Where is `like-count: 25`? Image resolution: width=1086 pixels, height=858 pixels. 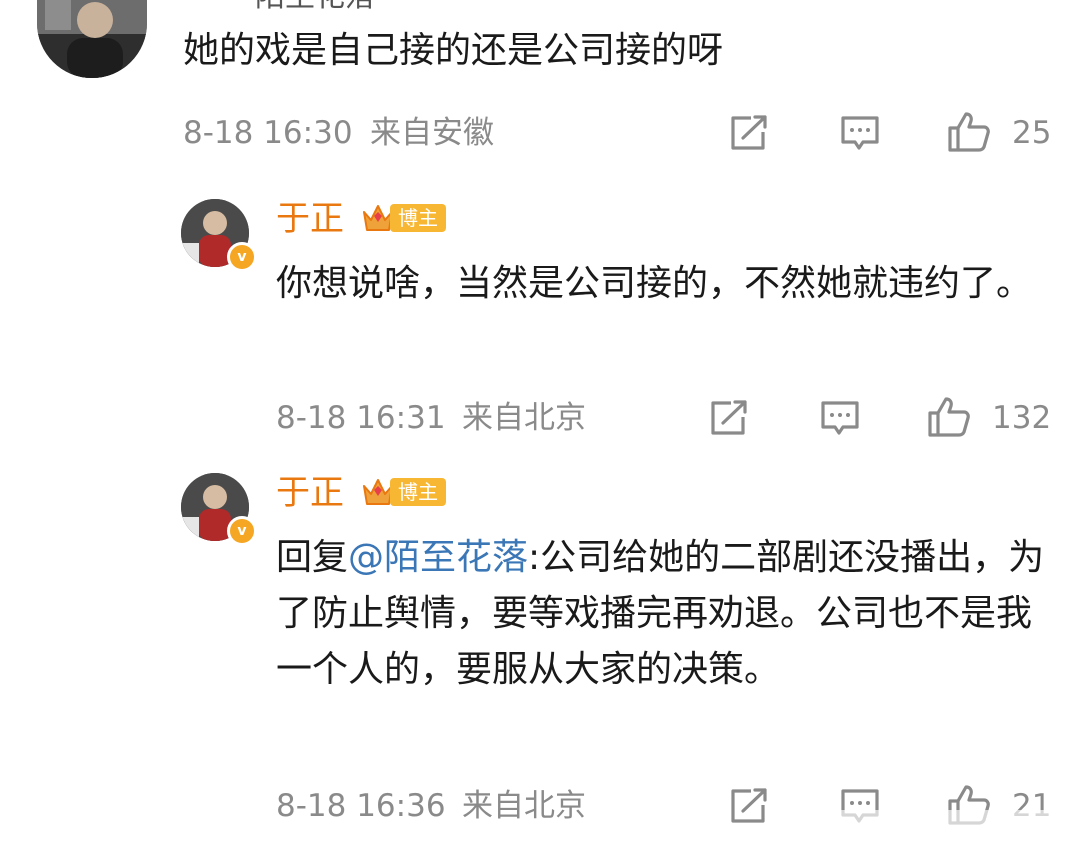
like-count: 25 is located at coordinates (1032, 133).